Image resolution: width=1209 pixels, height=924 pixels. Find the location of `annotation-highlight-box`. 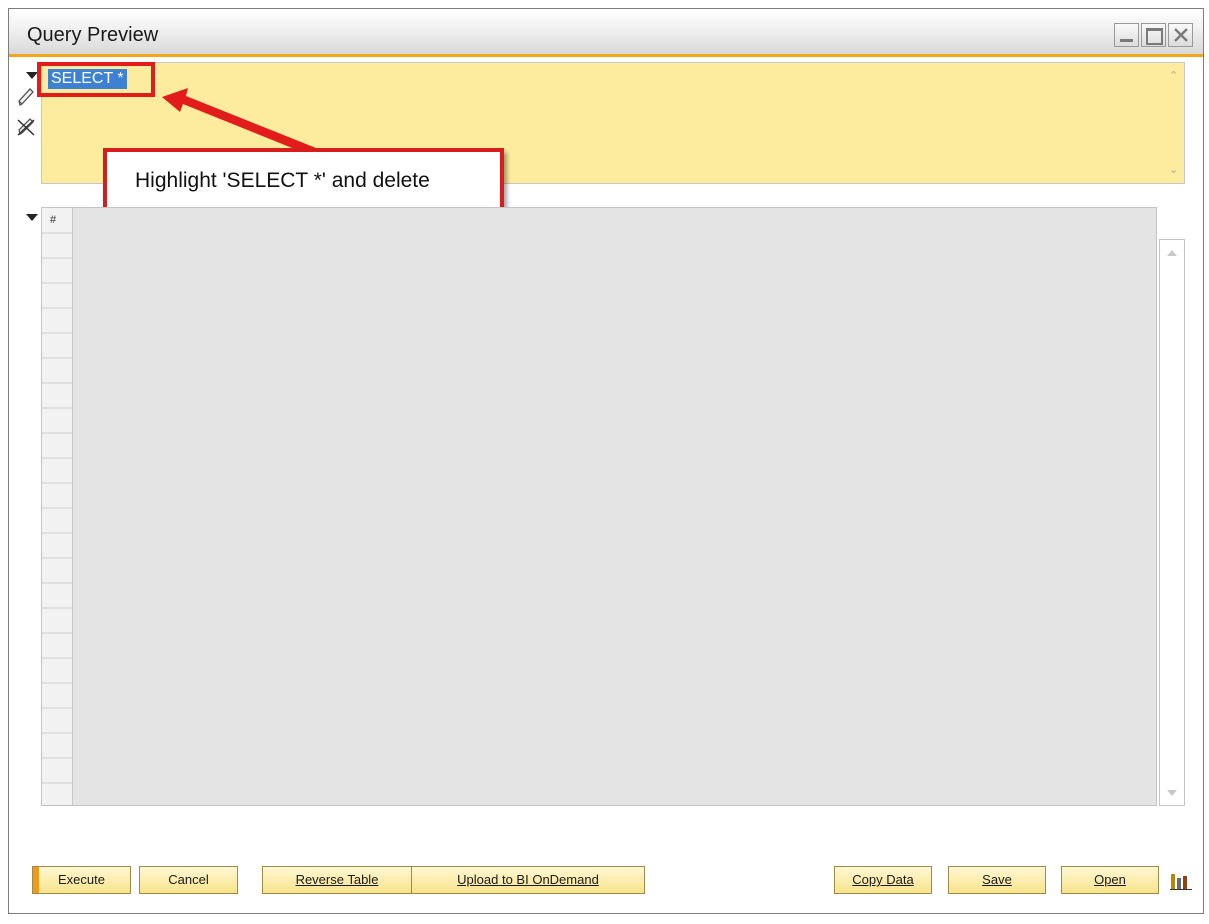

annotation-highlight-box is located at coordinates (96, 79).